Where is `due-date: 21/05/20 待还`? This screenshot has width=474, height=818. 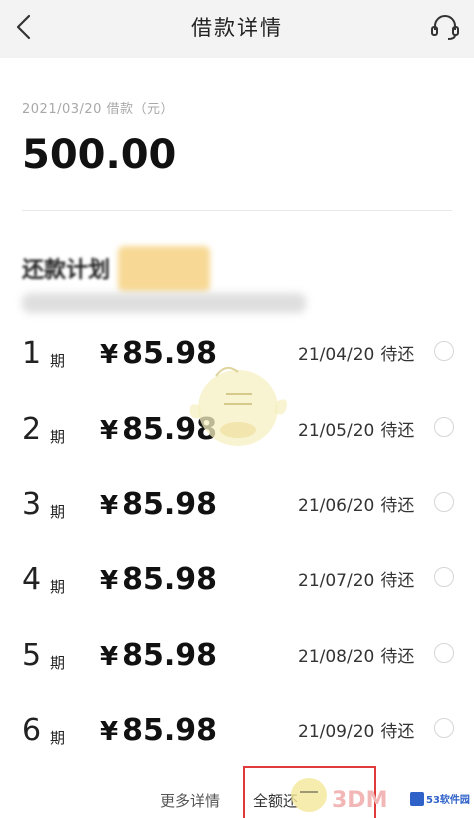
due-date: 21/05/20 待还 is located at coordinates (356, 428).